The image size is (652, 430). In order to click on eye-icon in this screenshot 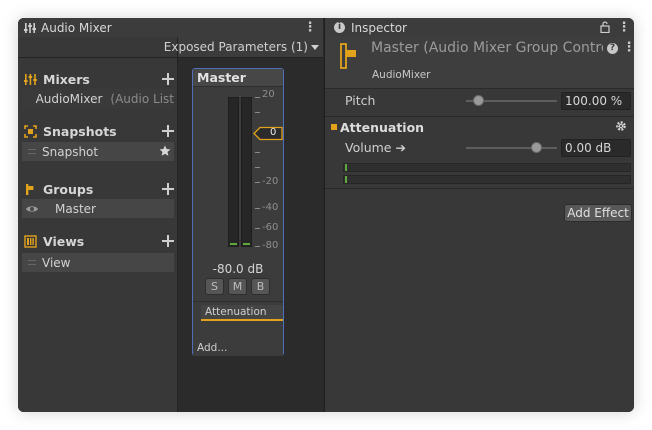, I will do `click(32, 209)`.